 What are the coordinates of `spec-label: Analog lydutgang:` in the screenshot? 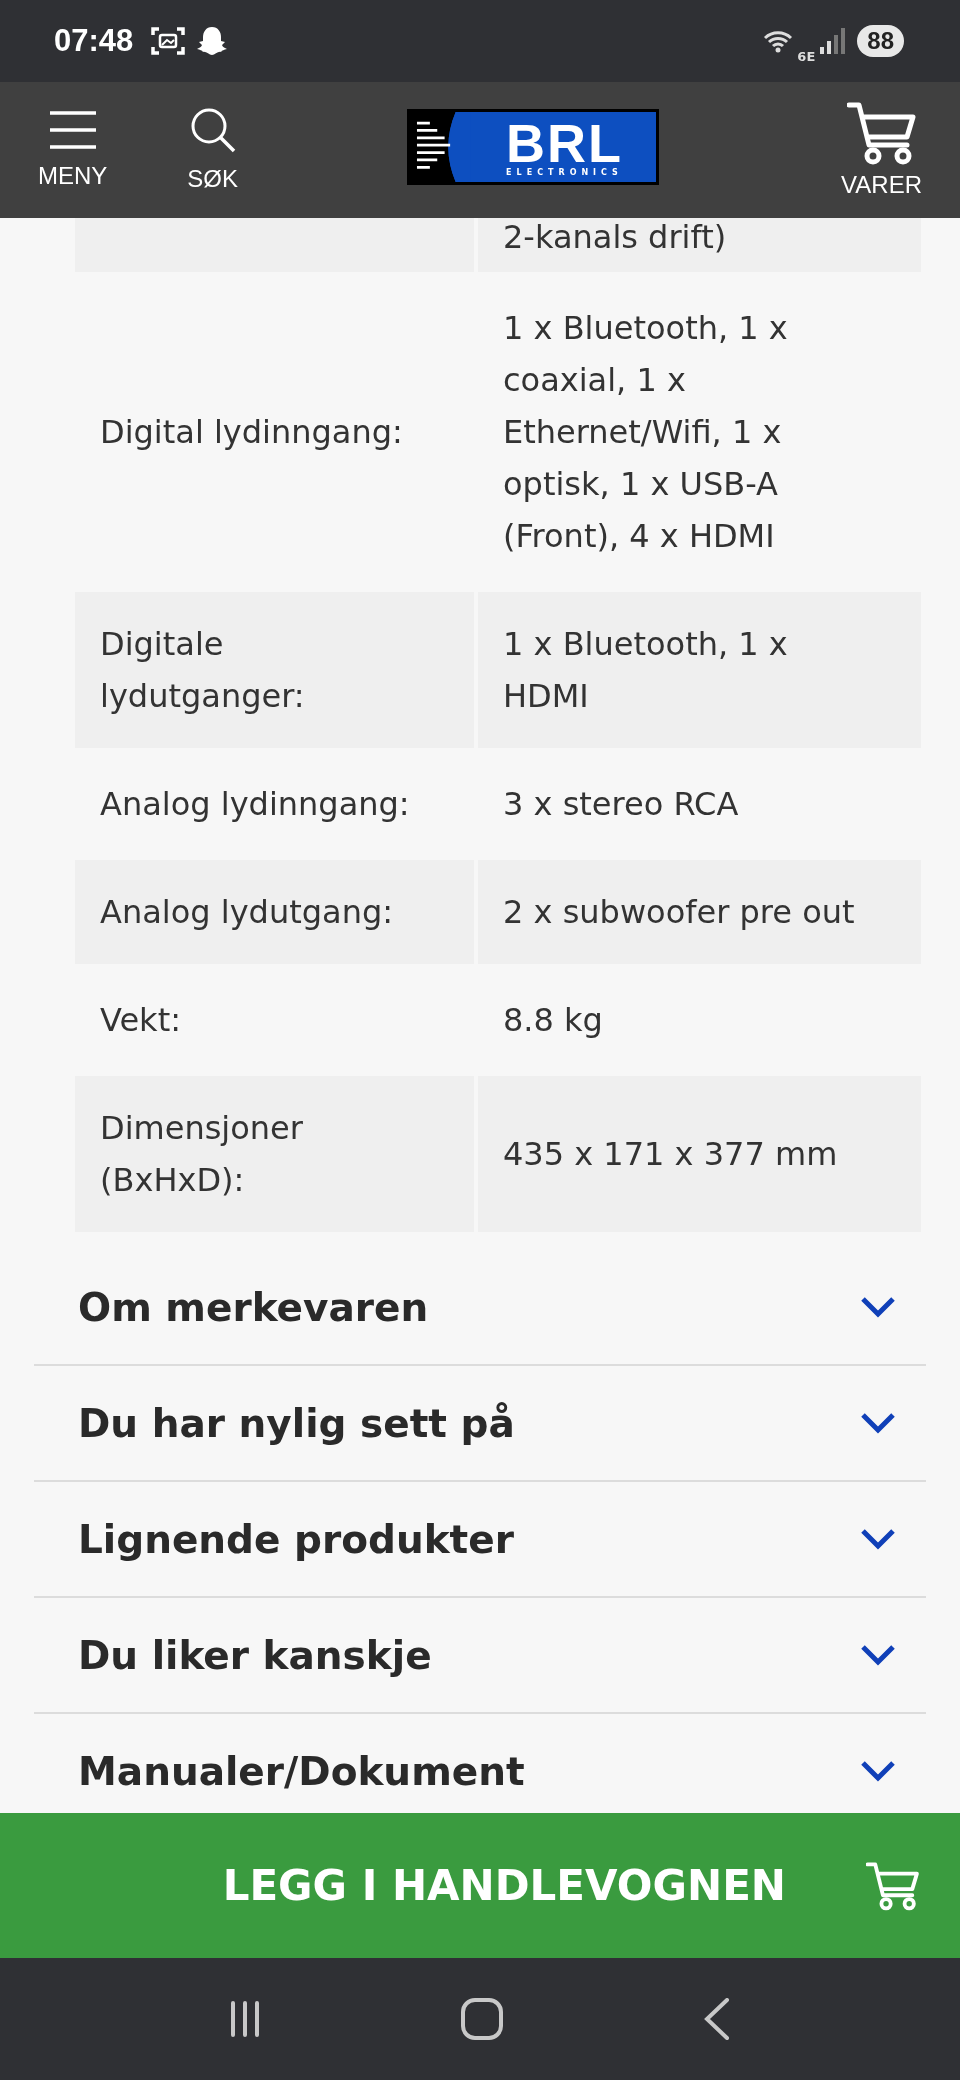 It's located at (274, 912).